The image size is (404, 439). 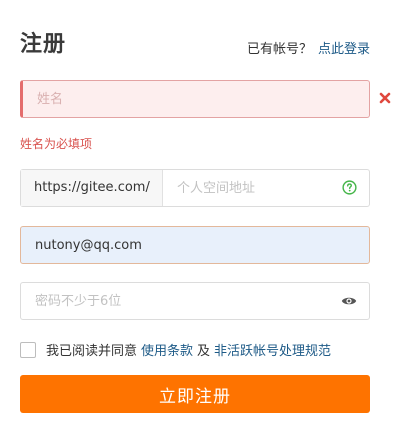 I want to click on agreement-and: 及, so click(x=204, y=351).